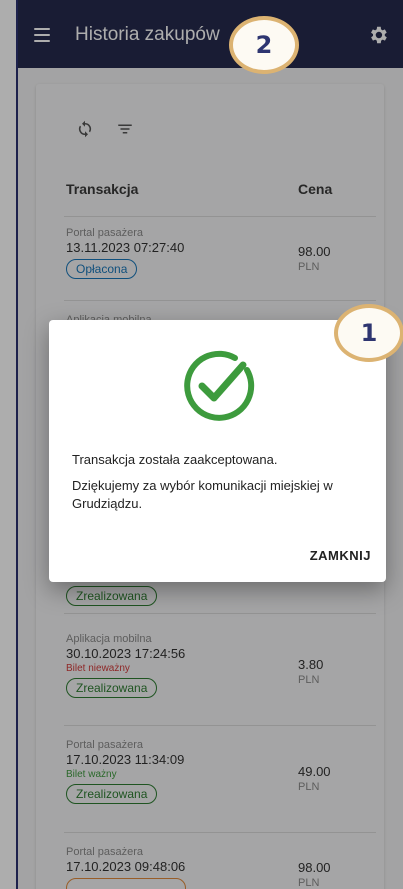  Describe the element at coordinates (175, 459) in the screenshot. I see `dialog-line-1: Transakcja została zaakceptowana.` at that location.